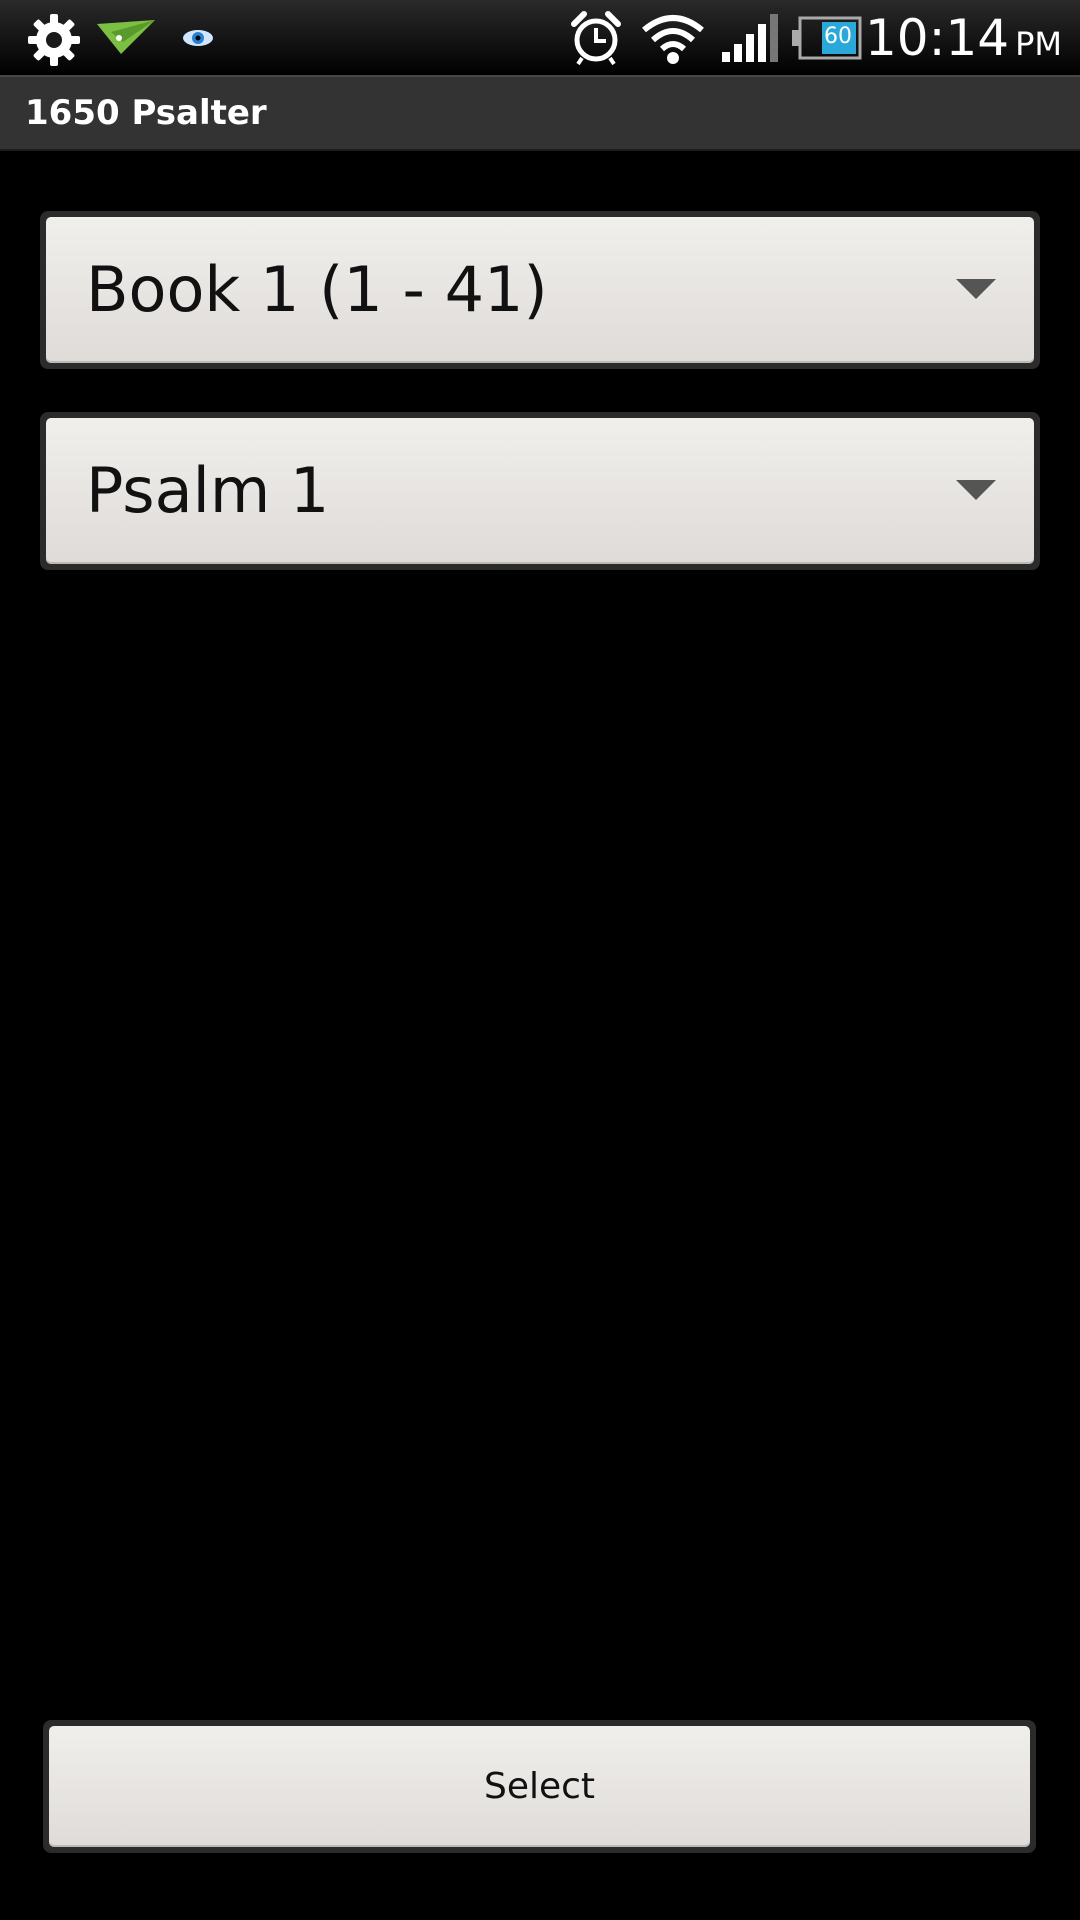  Describe the element at coordinates (198, 38) in the screenshot. I see `eye-icon` at that location.